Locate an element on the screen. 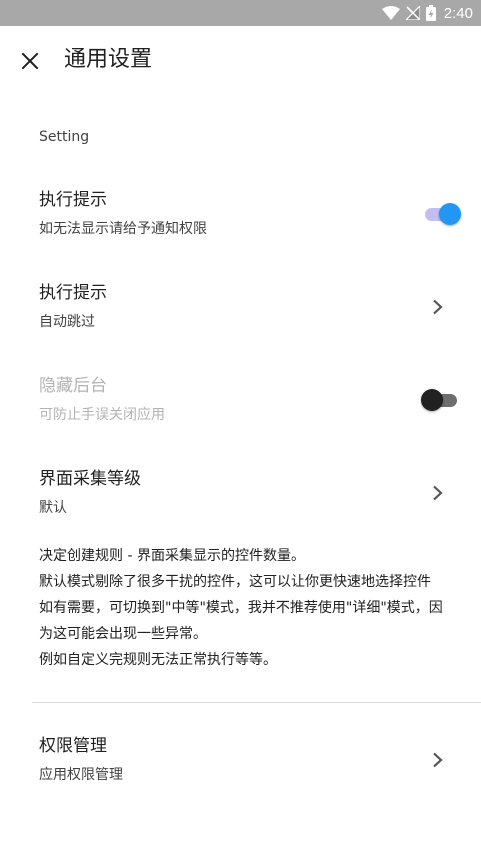  hide-background-toggle is located at coordinates (440, 400).